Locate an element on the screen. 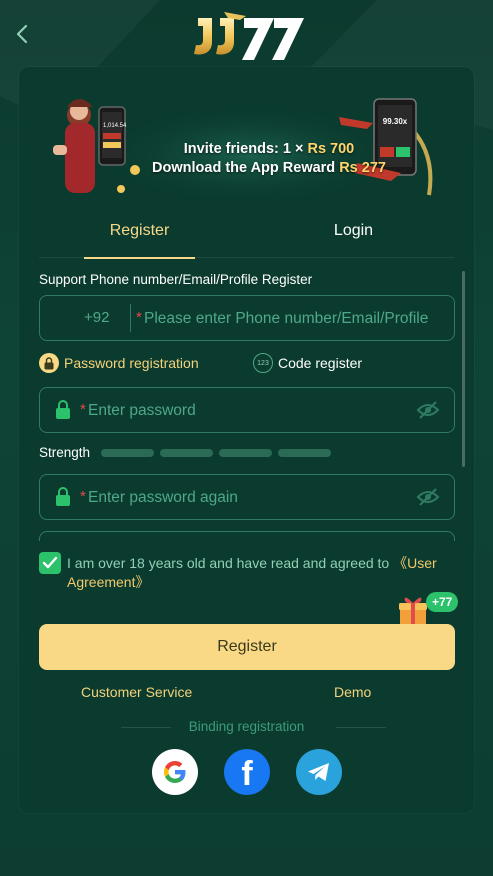  check-icon is located at coordinates (50, 562).